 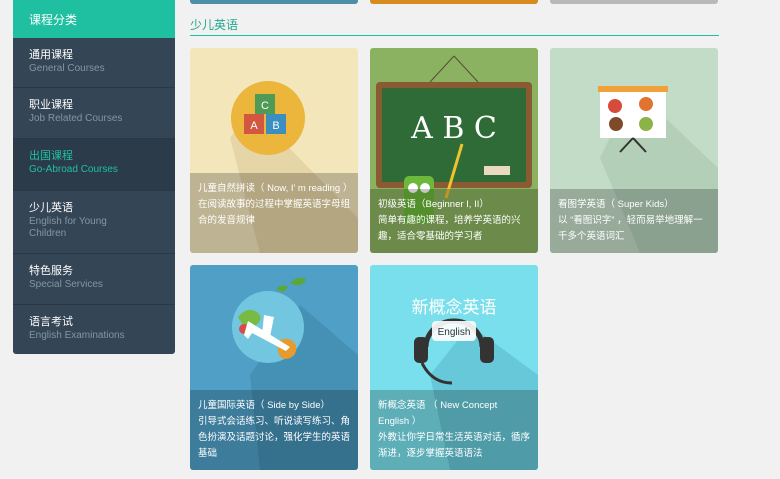 I want to click on card-description: 引导式会话练习、听说读写练习、角色扮演及话题讨论，强化学生的英语基础, so click(x=274, y=437).